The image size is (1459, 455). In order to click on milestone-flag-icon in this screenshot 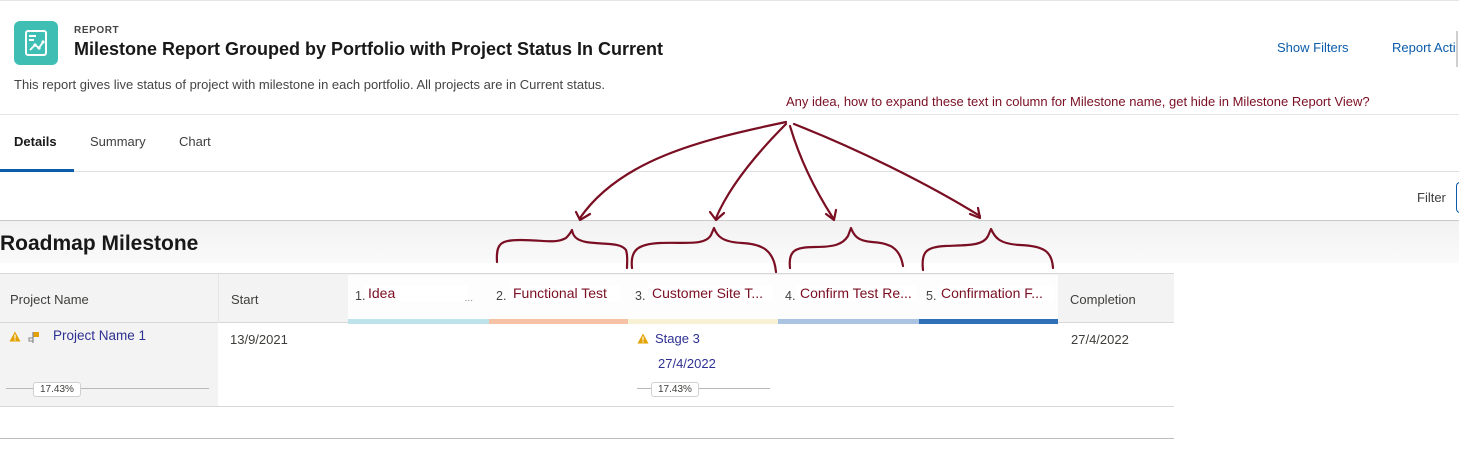, I will do `click(33, 337)`.